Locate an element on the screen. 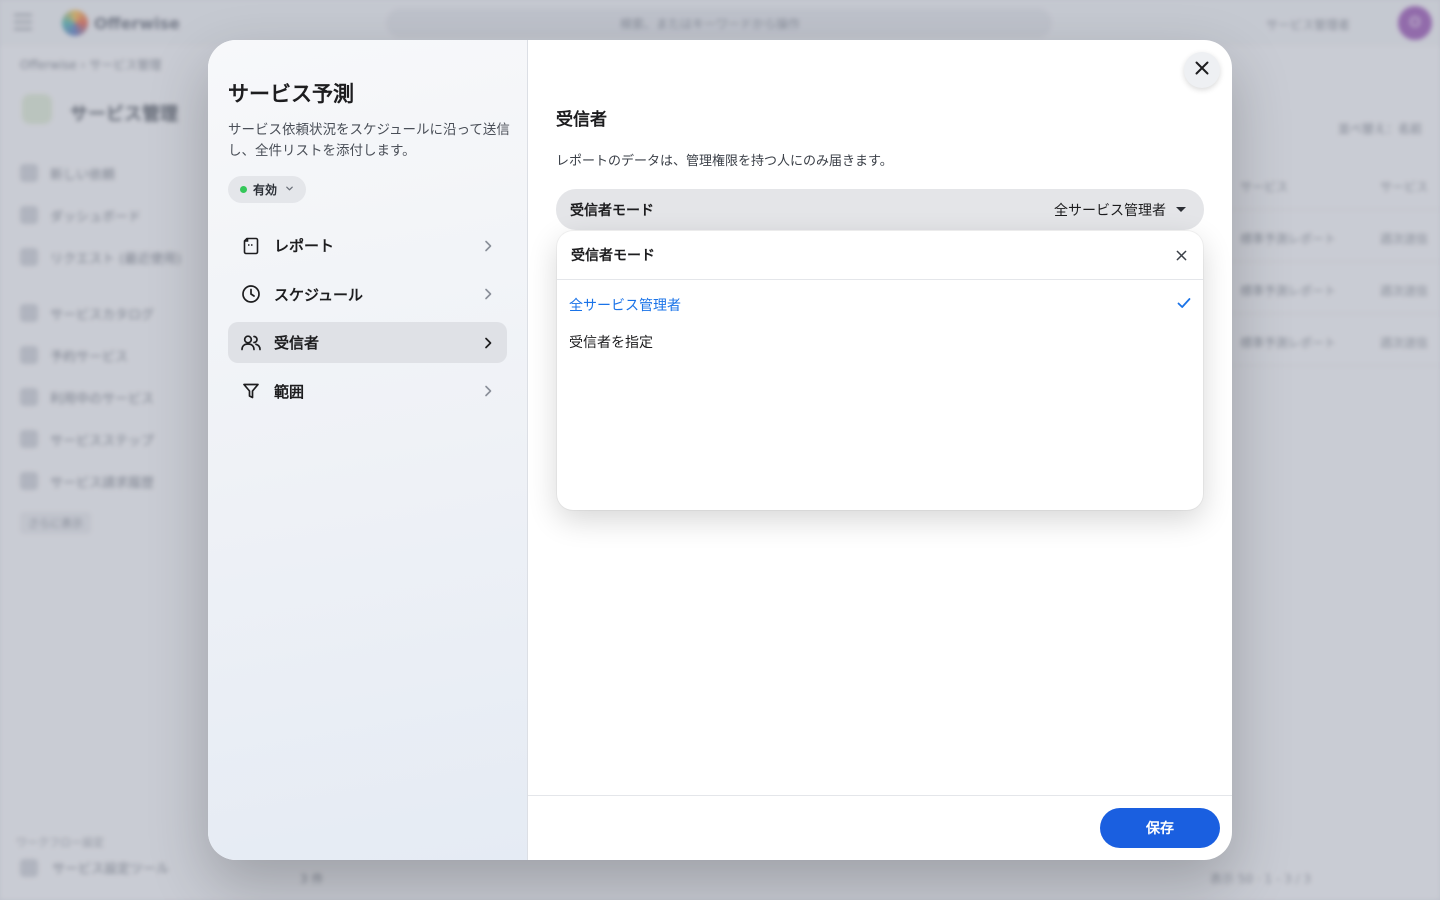 Image resolution: width=1440 pixels, height=900 pixels. recipient-mode-dropdown: 受信者モード 全サービス管理者 受信者を指定 is located at coordinates (880, 370).